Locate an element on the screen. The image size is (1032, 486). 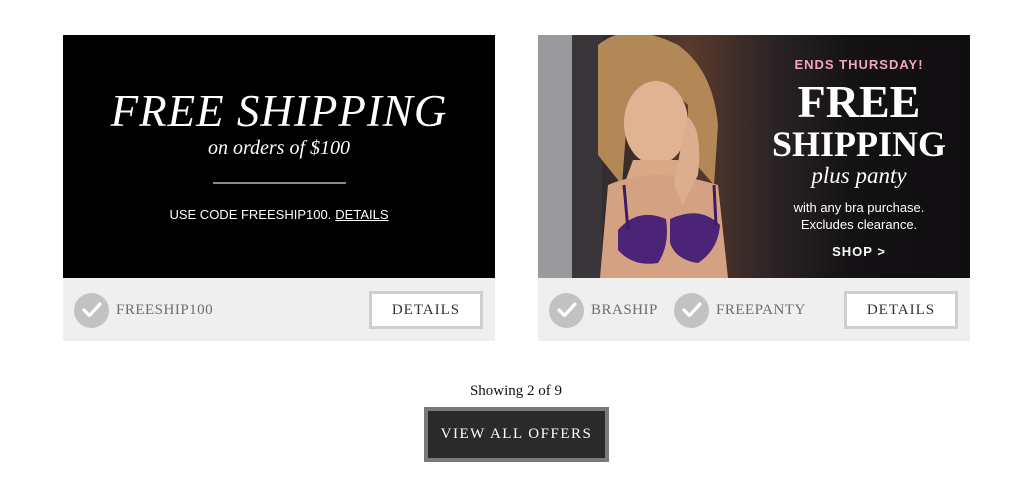
promo-code-label: FREEPANTY is located at coordinates (761, 309).